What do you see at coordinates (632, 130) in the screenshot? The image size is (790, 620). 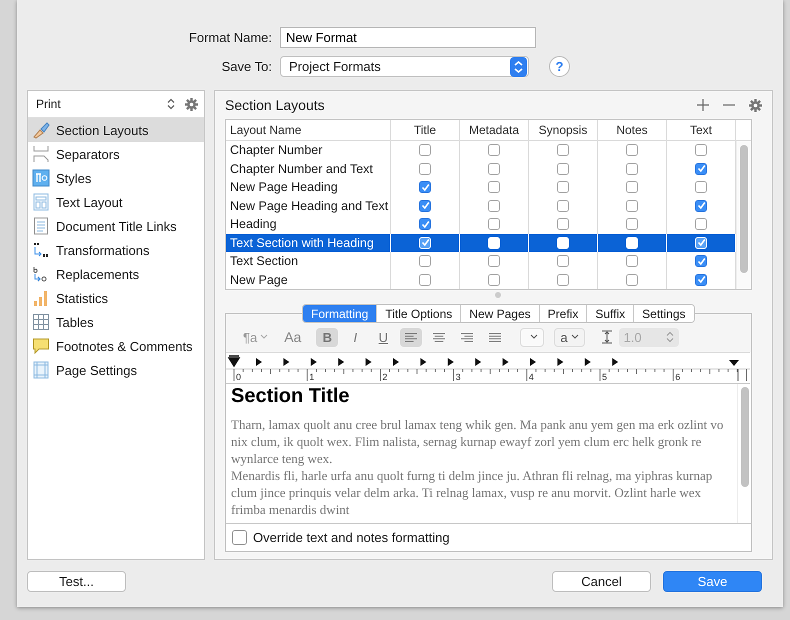 I see `column-header: Notes` at bounding box center [632, 130].